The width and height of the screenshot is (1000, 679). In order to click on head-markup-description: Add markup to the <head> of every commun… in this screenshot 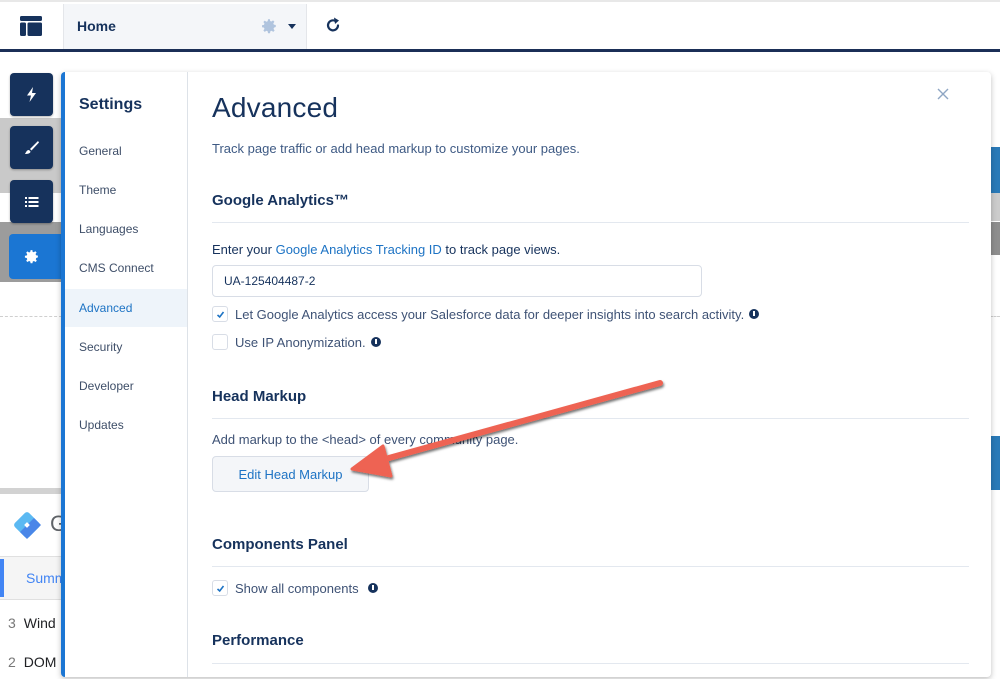, I will do `click(365, 439)`.